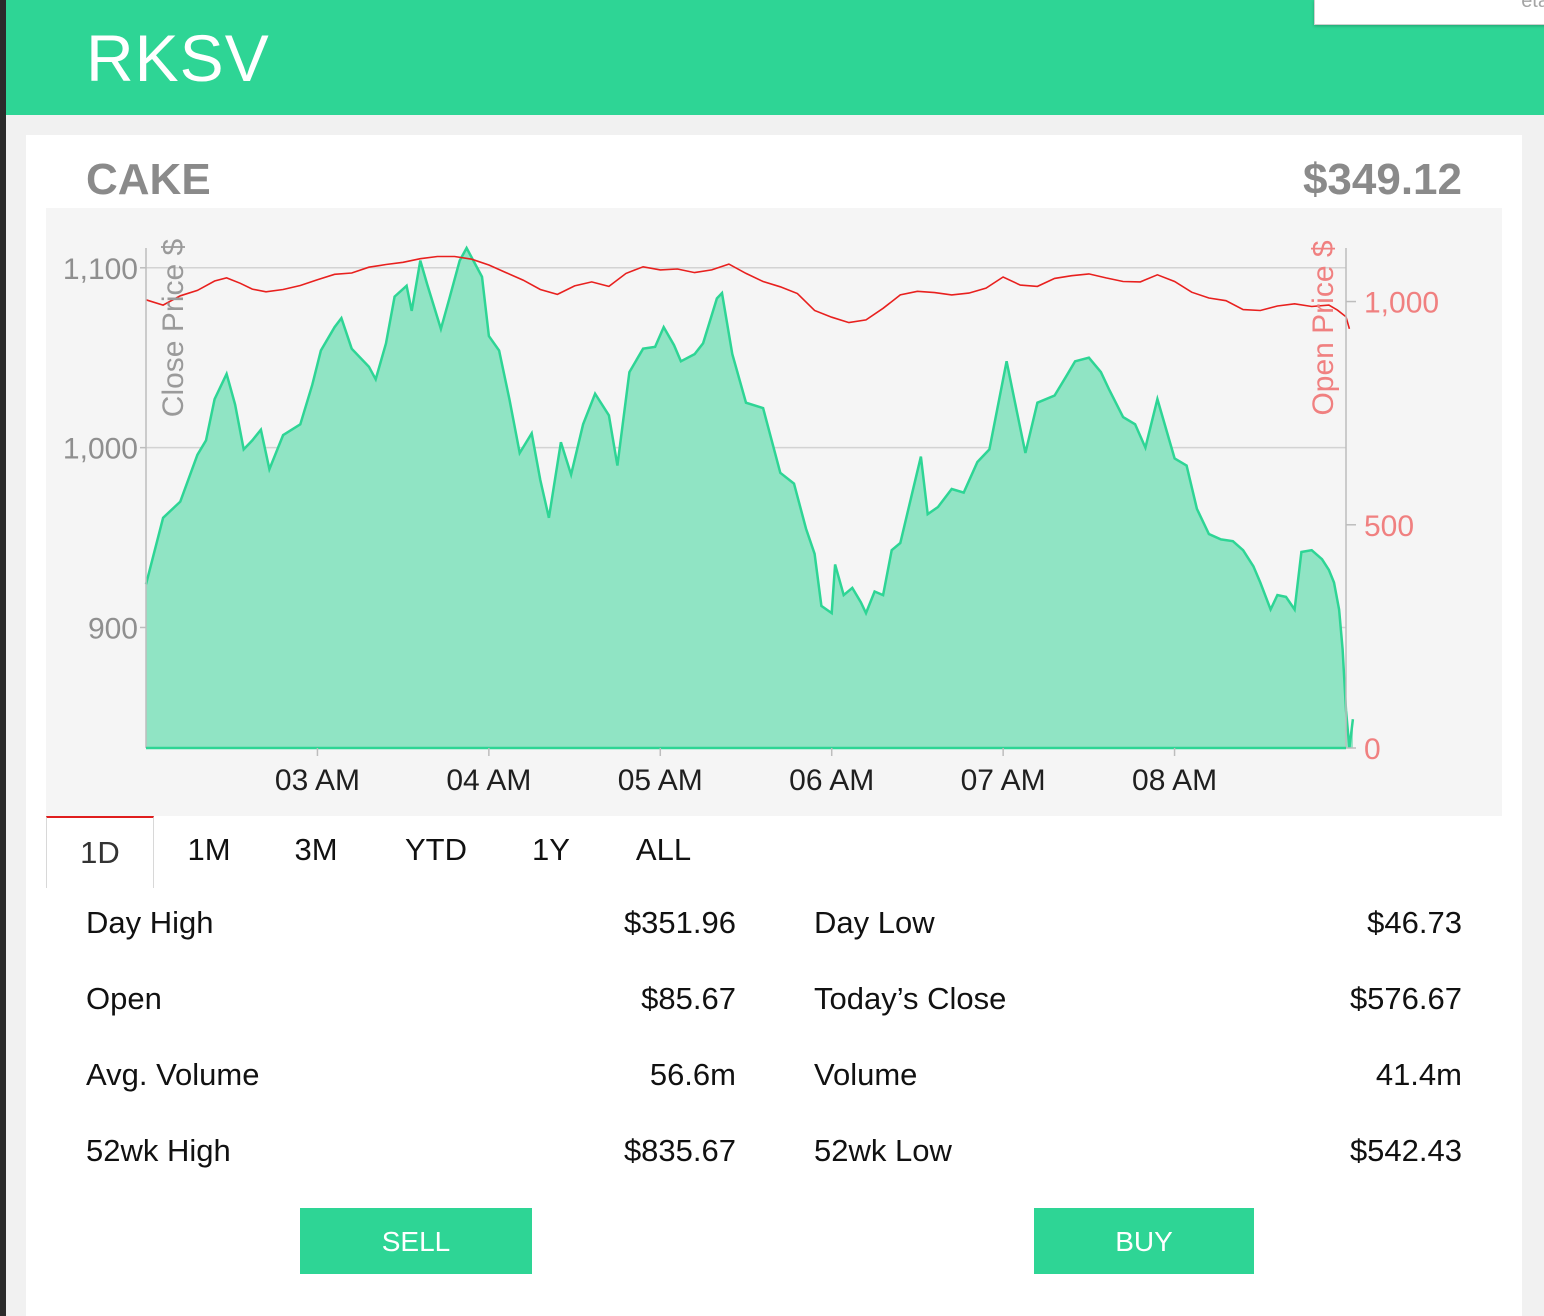 The width and height of the screenshot is (1544, 1316). I want to click on stat-label: Volume, so click(866, 1074).